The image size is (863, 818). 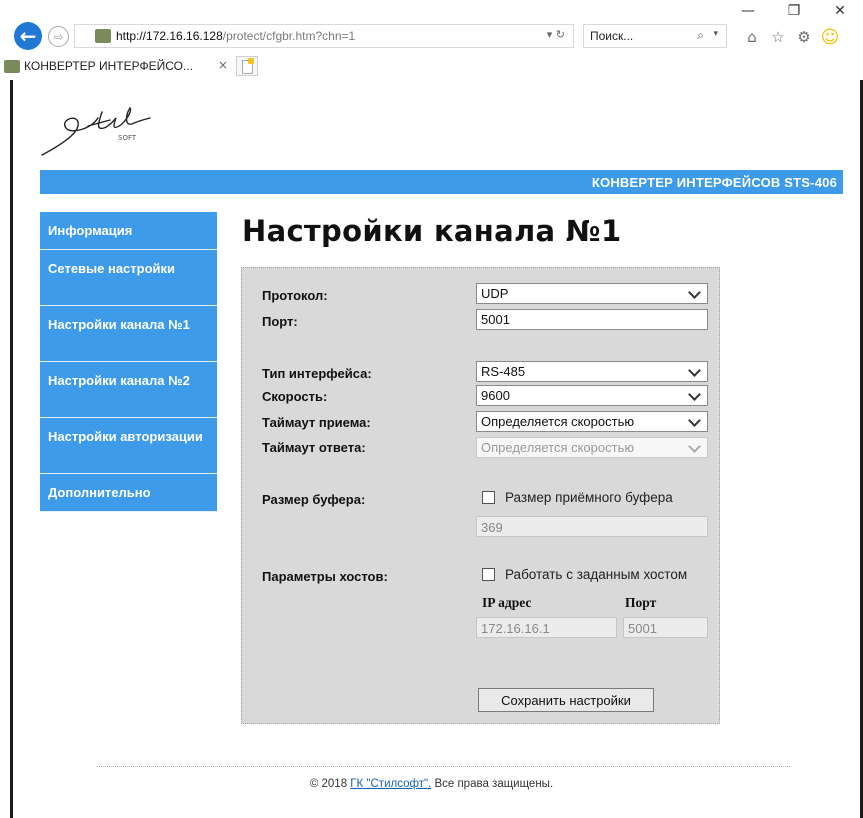 What do you see at coordinates (432, 231) in the screenshot?
I see `page-title: Настройки канала №1` at bounding box center [432, 231].